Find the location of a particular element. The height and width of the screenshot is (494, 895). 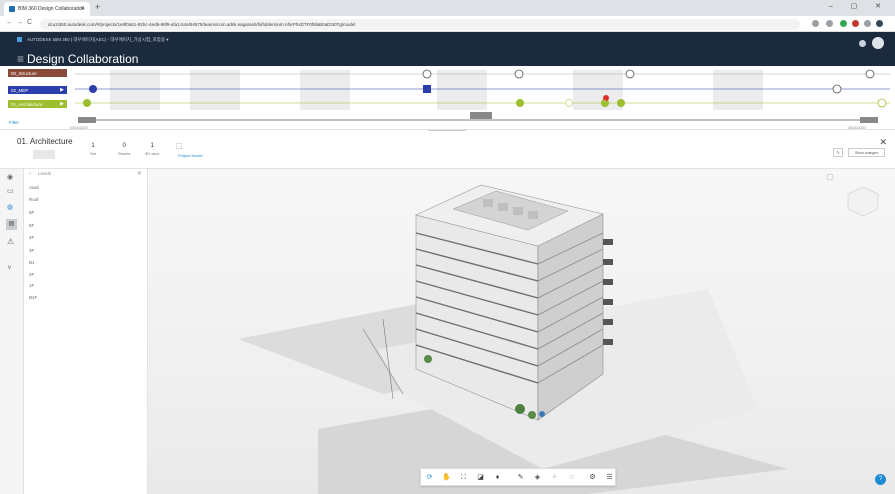

timeline-center-badge is located at coordinates (481, 115).